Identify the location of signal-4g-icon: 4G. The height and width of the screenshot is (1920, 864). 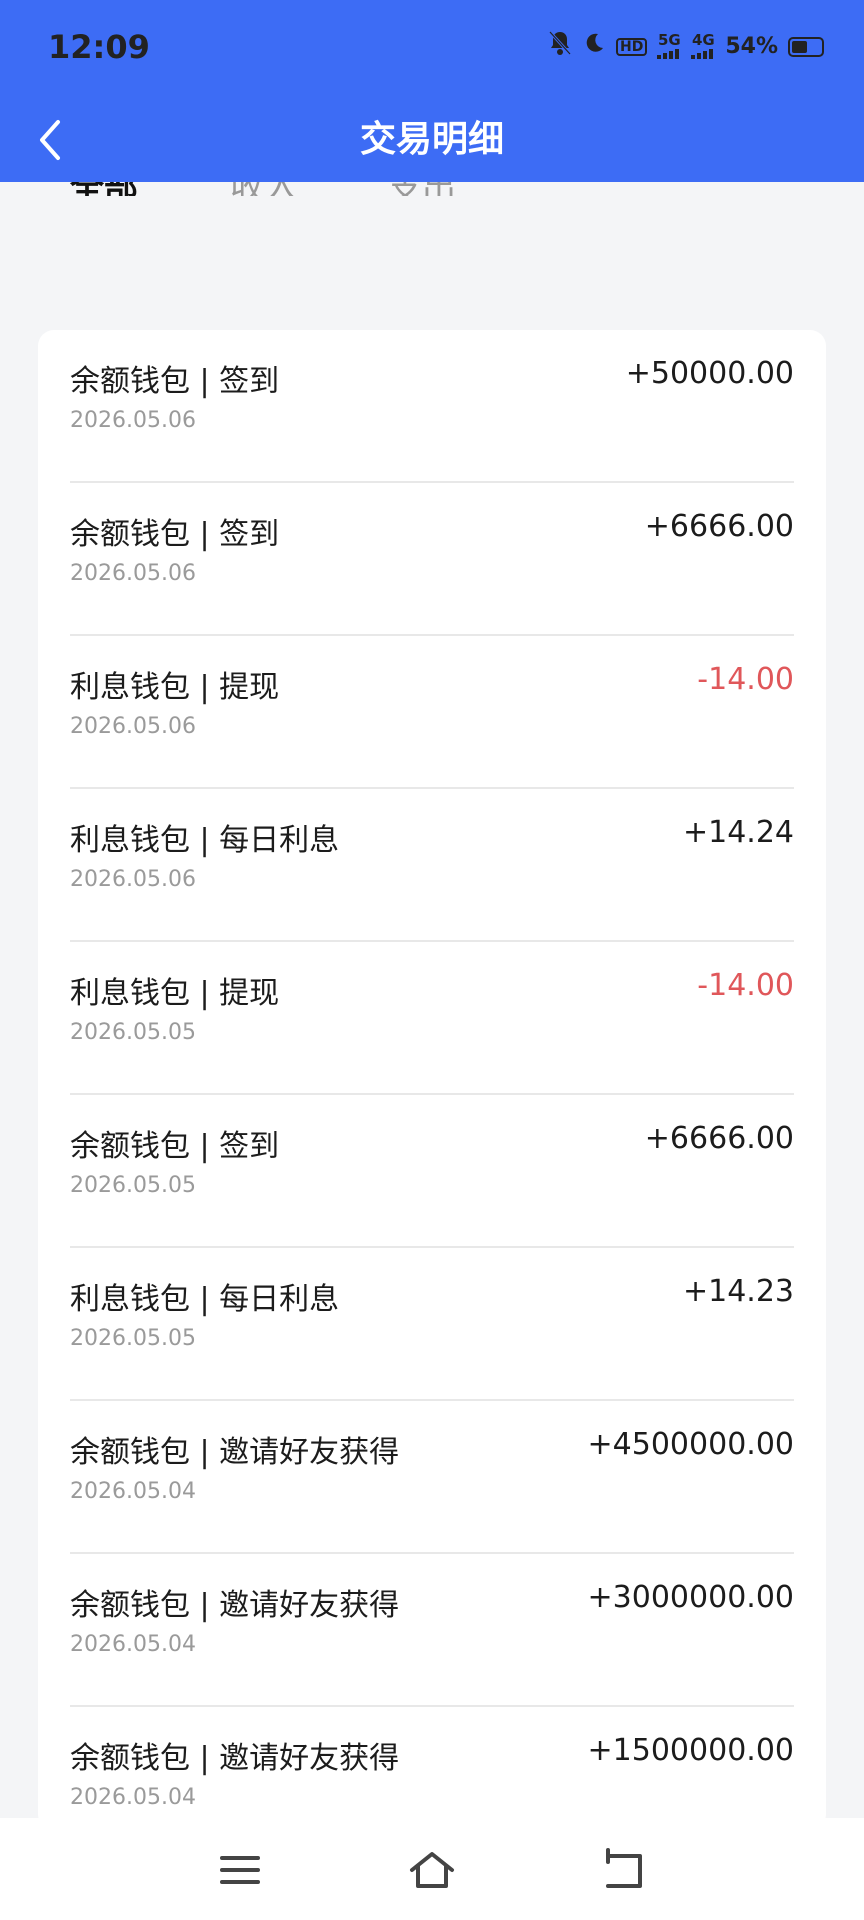
(703, 45).